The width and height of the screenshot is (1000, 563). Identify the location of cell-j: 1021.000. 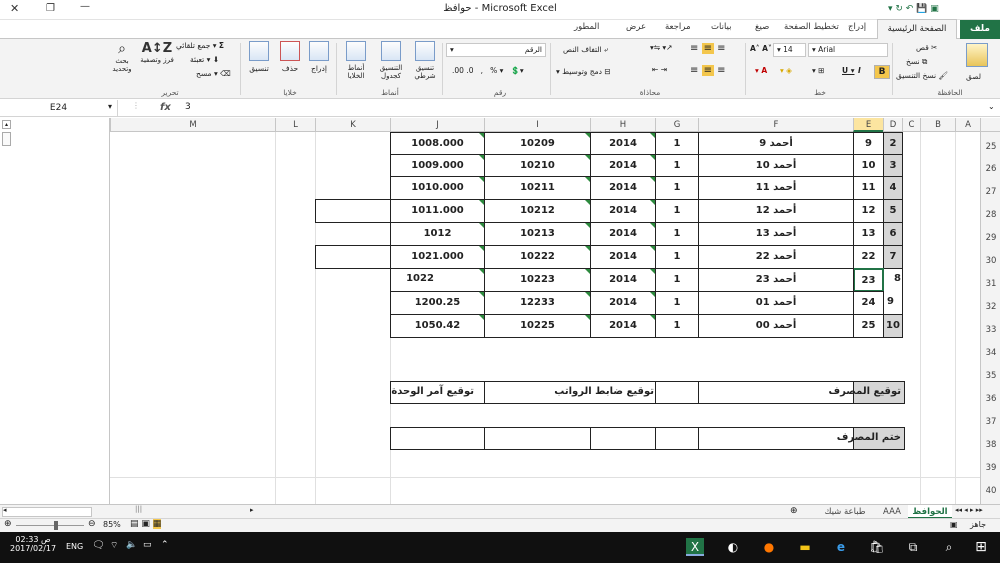
(437, 257).